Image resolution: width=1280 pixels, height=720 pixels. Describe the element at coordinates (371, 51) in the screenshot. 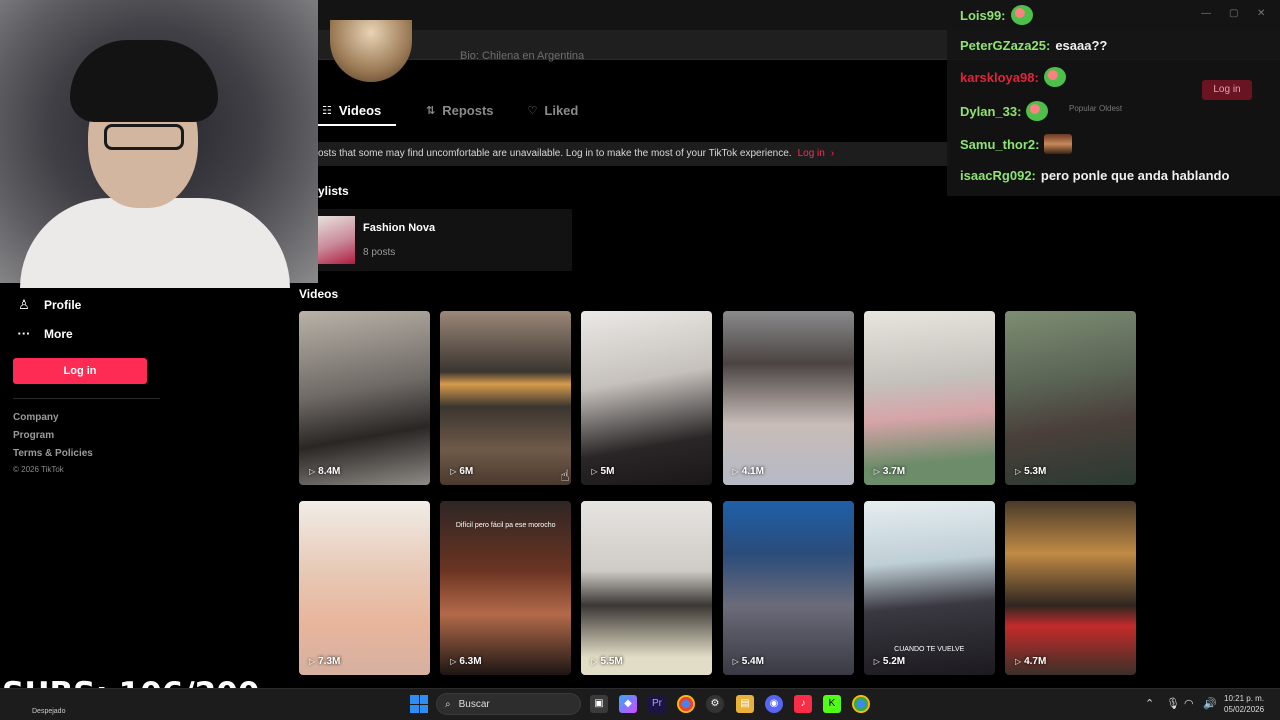

I see `profile-avatar` at that location.